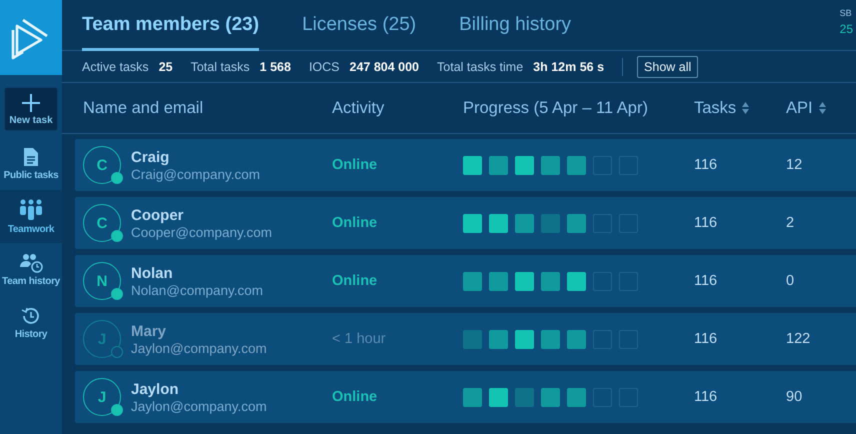  What do you see at coordinates (358, 108) in the screenshot?
I see `column-header: Activity` at bounding box center [358, 108].